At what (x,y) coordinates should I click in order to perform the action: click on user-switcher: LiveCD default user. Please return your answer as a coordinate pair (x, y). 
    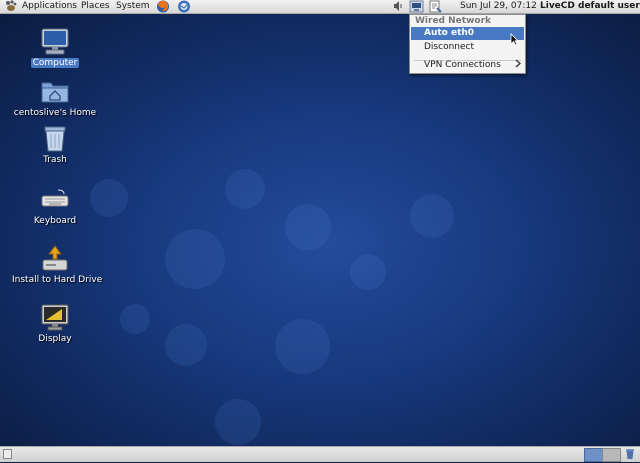
    Looking at the image, I should click on (590, 6).